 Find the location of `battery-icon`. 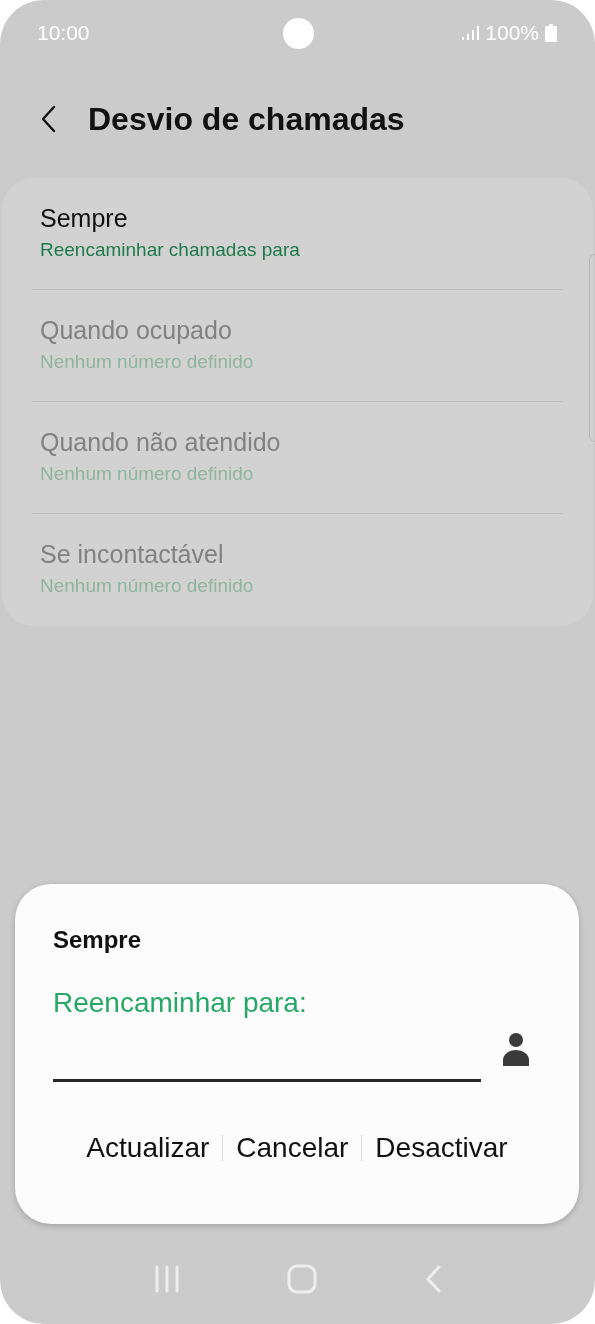

battery-icon is located at coordinates (551, 33).